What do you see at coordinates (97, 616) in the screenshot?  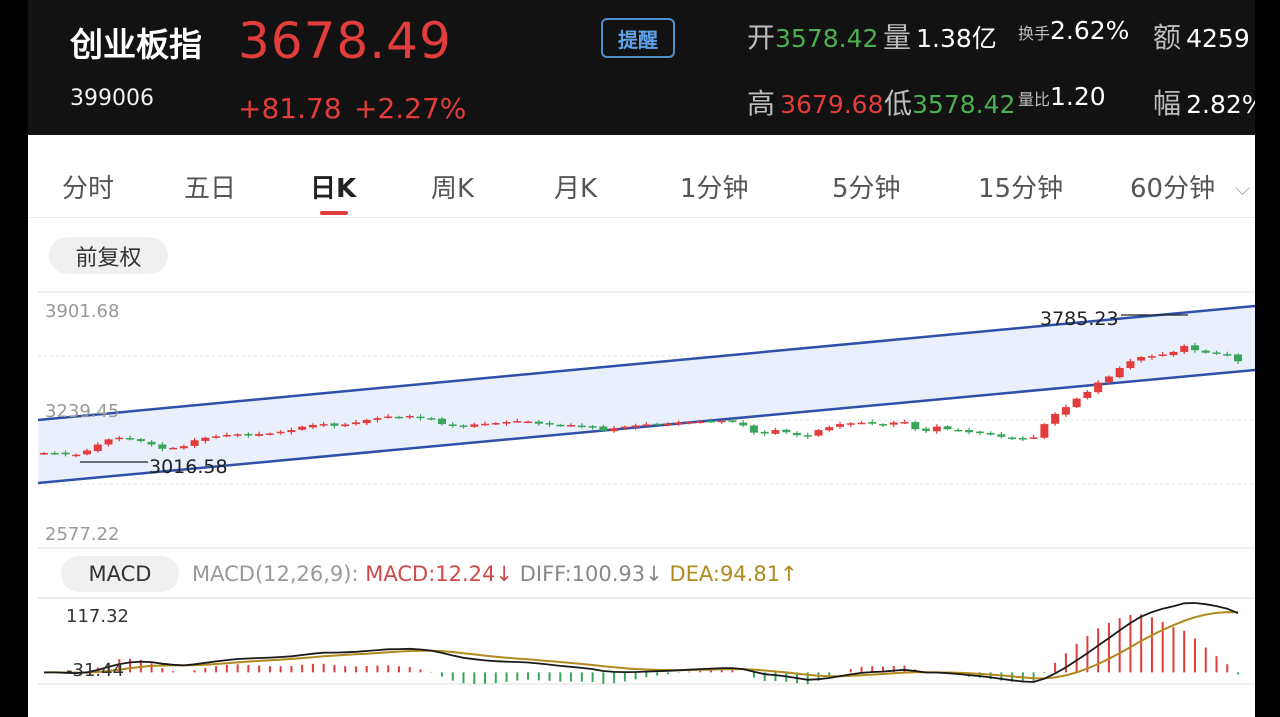 I see `macd-y-top: 117.32` at bounding box center [97, 616].